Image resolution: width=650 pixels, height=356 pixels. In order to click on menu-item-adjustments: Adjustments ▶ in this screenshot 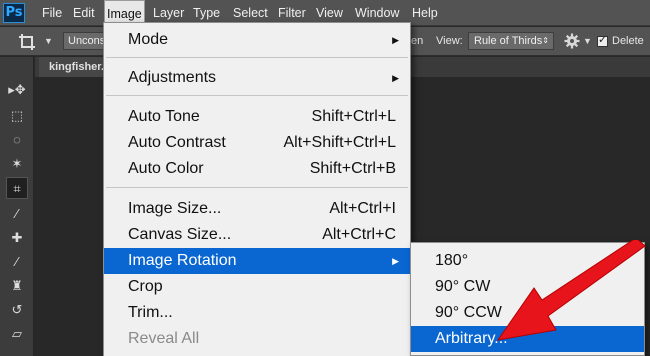, I will do `click(257, 78)`.